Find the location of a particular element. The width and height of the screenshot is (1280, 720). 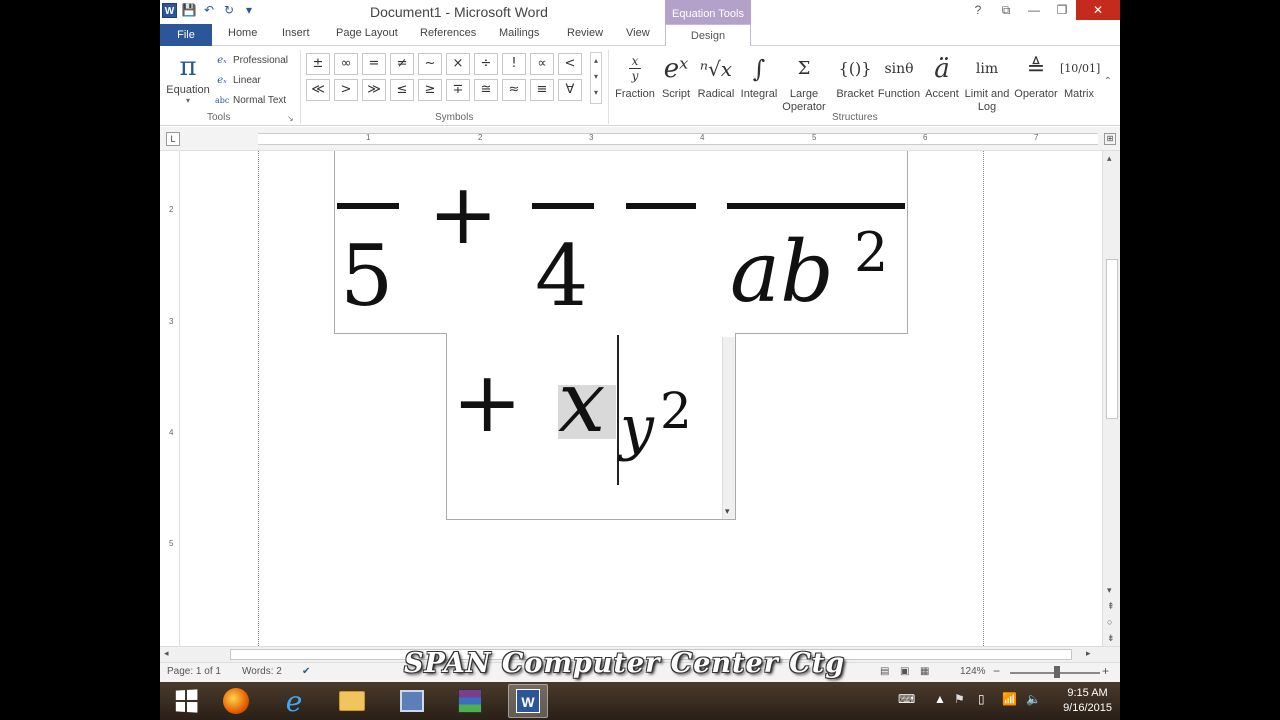

scroll-down-icon: ▾ is located at coordinates (1109, 590).